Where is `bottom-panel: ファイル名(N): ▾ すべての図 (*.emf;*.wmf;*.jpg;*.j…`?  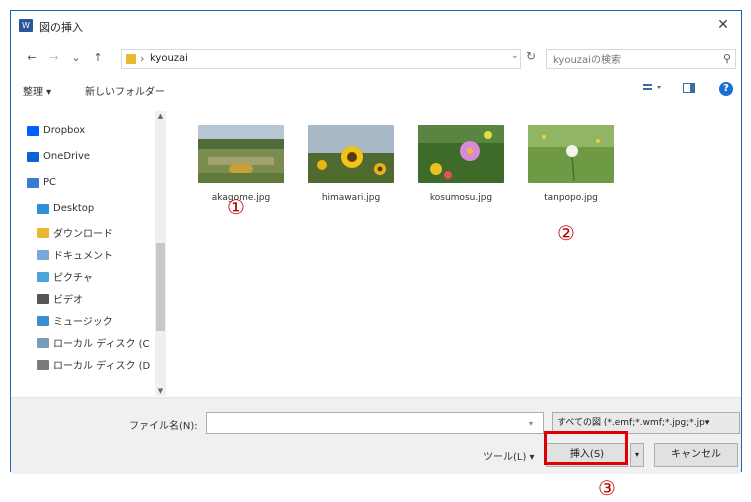
bottom-panel: ファイル名(N): ▾ すべての図 (*.emf;*.wmf;*.jpg;*.j… is located at coordinates (376, 435).